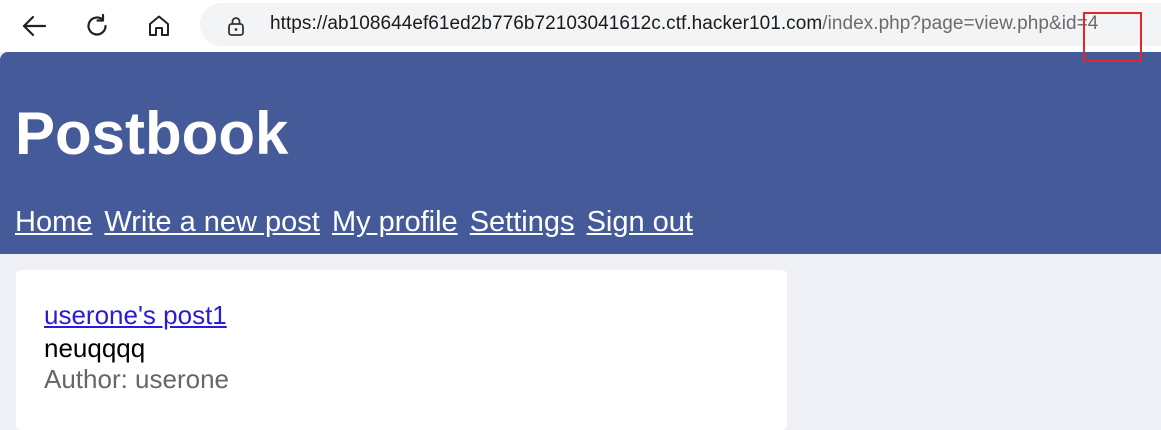 The image size is (1161, 430). Describe the element at coordinates (137, 379) in the screenshot. I see `post-author: Author: userone` at that location.